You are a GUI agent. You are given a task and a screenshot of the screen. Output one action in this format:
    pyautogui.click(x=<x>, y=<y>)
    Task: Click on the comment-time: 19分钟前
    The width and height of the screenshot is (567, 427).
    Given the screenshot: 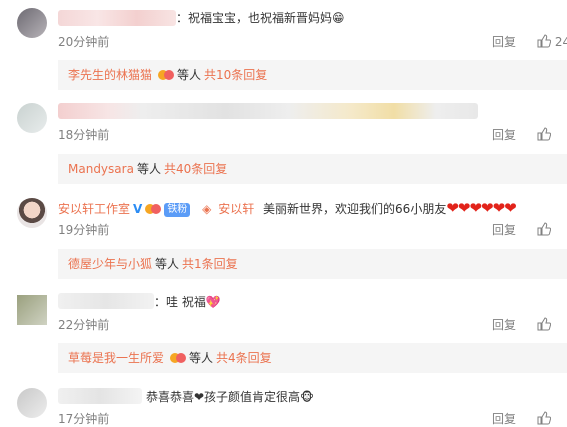 What is the action you would take?
    pyautogui.click(x=84, y=230)
    